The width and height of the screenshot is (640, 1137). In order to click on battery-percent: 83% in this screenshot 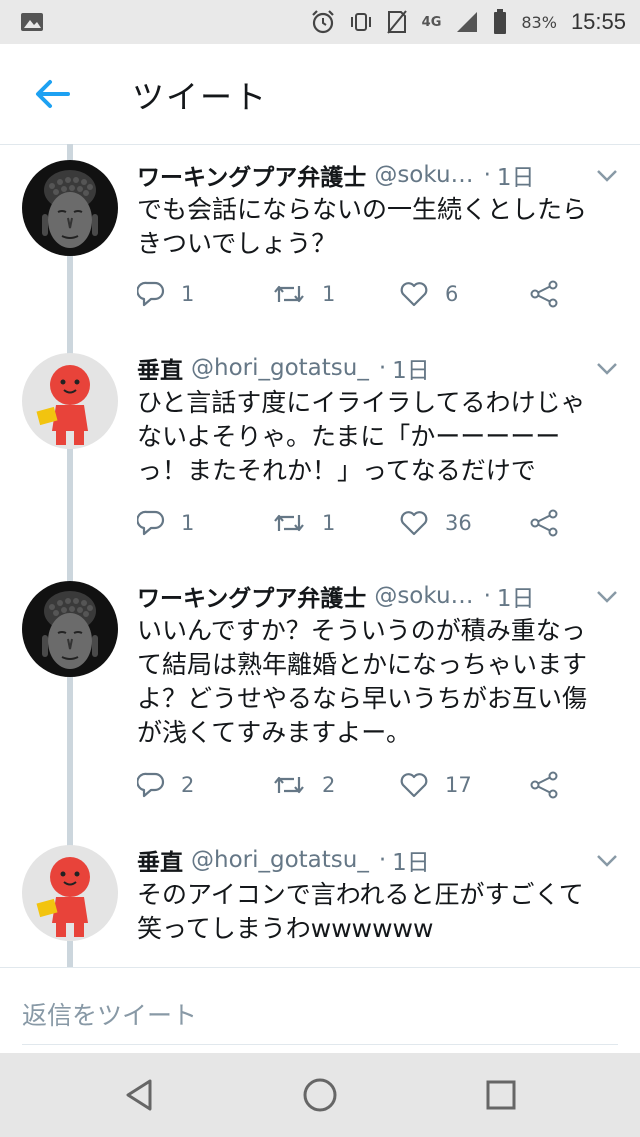, I will do `click(539, 22)`.